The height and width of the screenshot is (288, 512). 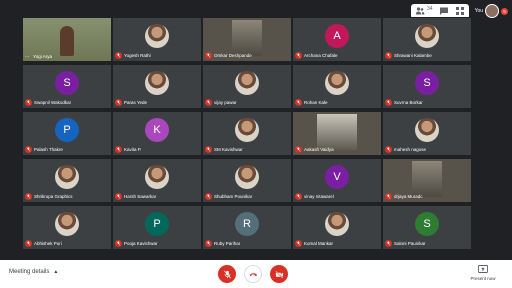 What do you see at coordinates (56, 272) in the screenshot?
I see `chevron-up-icon: ▲` at bounding box center [56, 272].